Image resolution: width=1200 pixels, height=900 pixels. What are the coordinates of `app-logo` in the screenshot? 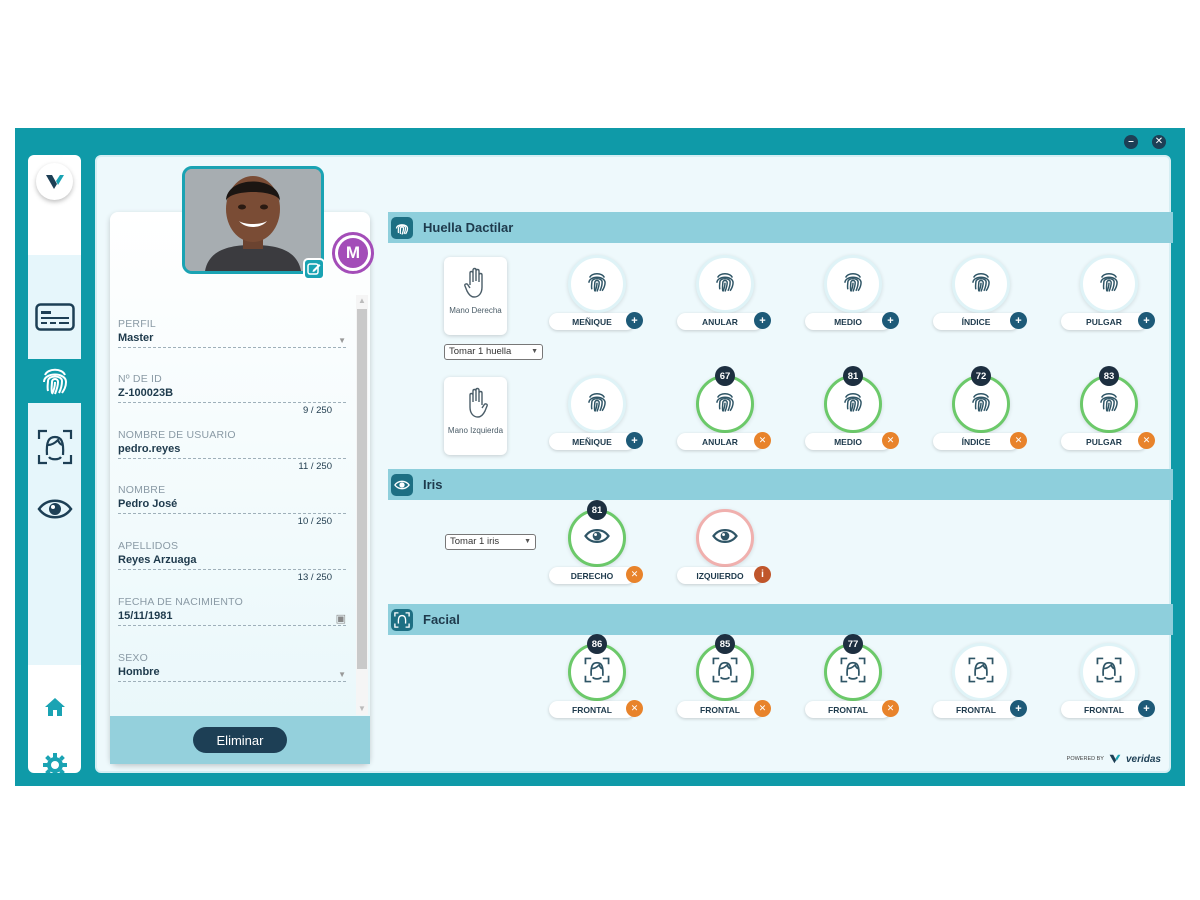 It's located at (54, 181).